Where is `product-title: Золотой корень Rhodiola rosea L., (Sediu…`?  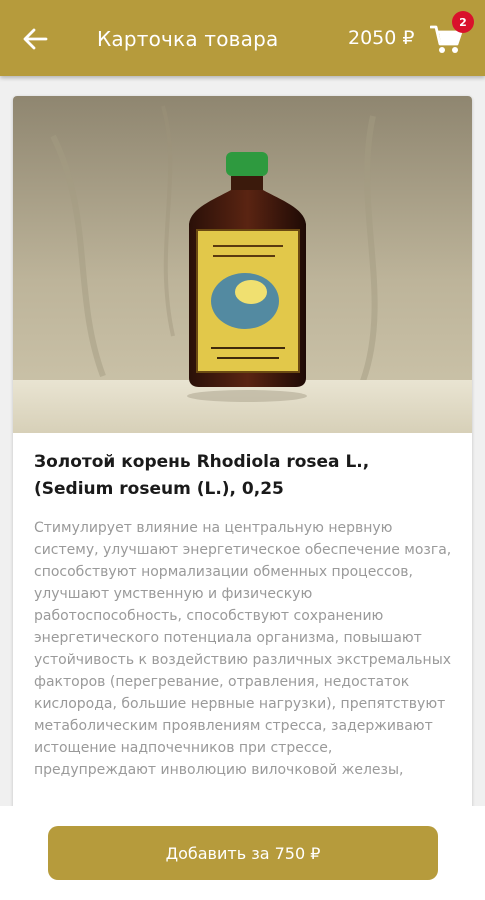
product-title: Золотой корень Rhodiola rosea L., (Sediu… is located at coordinates (202, 475).